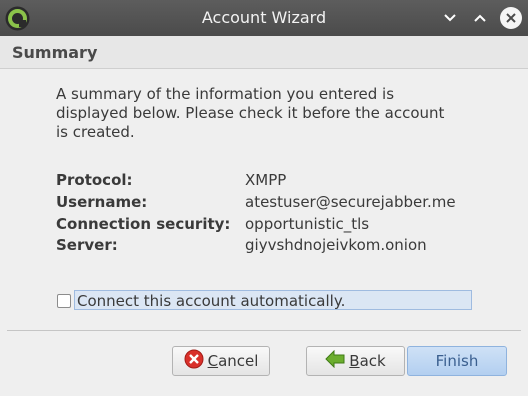 This screenshot has height=396, width=528. What do you see at coordinates (264, 330) in the screenshot?
I see `button-divider` at bounding box center [264, 330].